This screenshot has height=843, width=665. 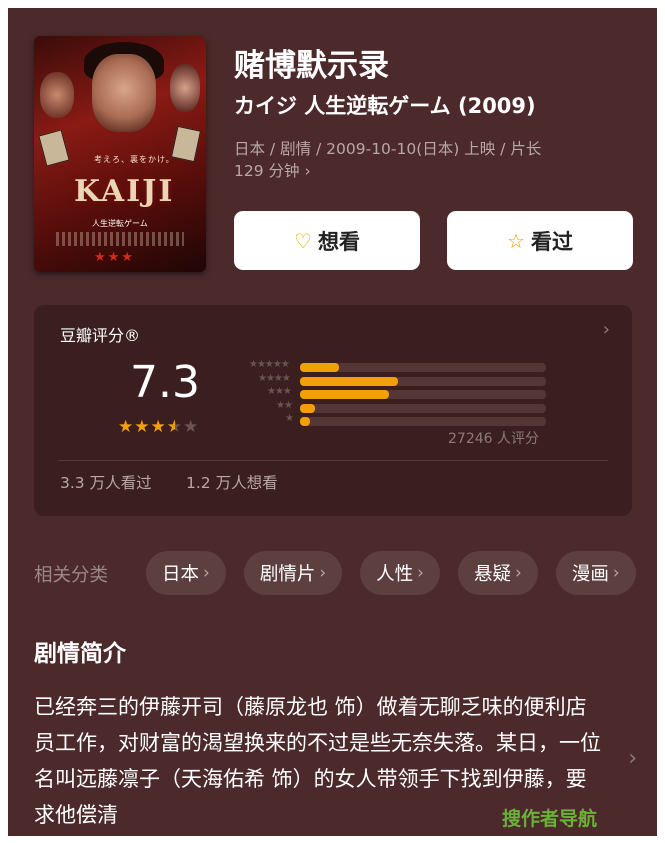 What do you see at coordinates (272, 171) in the screenshot?
I see `movie-meta-line2: 129 分钟 ›` at bounding box center [272, 171].